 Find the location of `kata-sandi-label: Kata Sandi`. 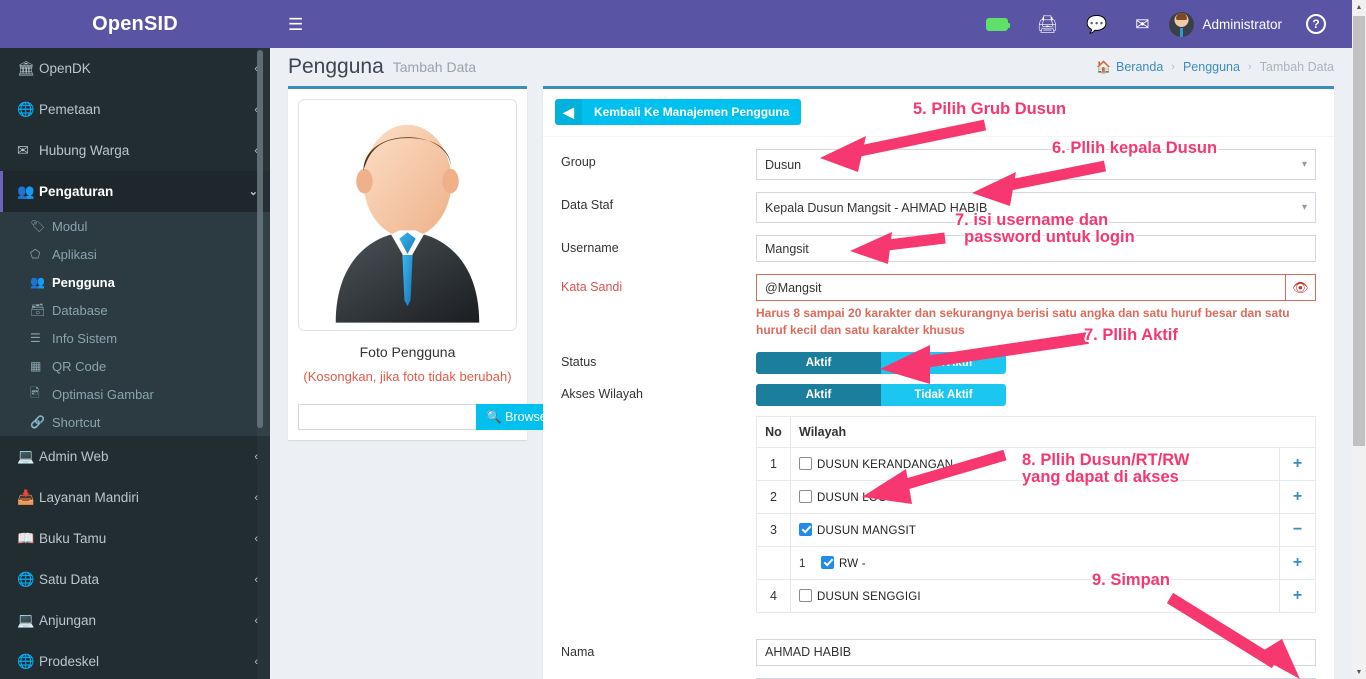

kata-sandi-label: Kata Sandi is located at coordinates (592, 287).